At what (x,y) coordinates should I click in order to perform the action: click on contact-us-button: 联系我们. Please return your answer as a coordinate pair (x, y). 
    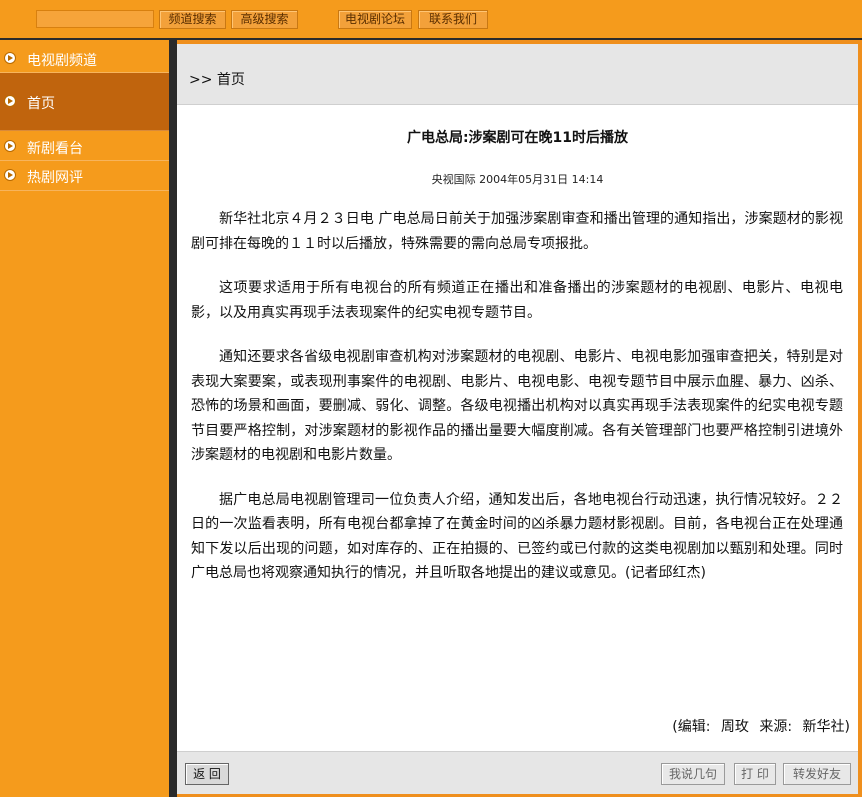
    Looking at the image, I should click on (453, 19).